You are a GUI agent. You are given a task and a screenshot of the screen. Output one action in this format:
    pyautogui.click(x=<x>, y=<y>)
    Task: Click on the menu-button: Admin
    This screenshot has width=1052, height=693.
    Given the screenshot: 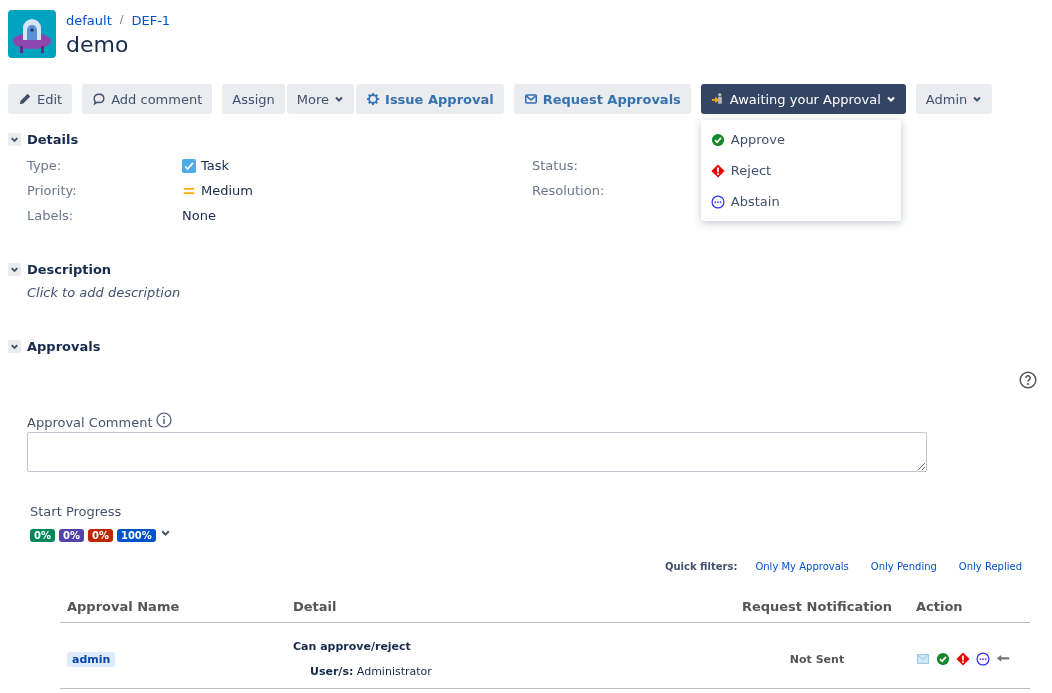 What is the action you would take?
    pyautogui.click(x=954, y=99)
    